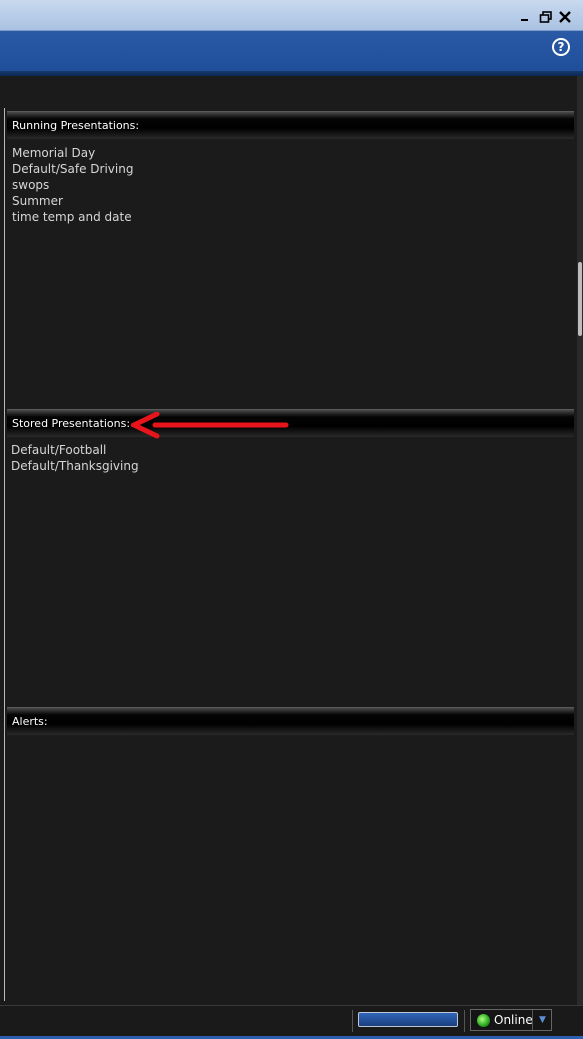 This screenshot has width=583, height=1039. Describe the element at coordinates (291, 51) in the screenshot. I see `header-band` at that location.